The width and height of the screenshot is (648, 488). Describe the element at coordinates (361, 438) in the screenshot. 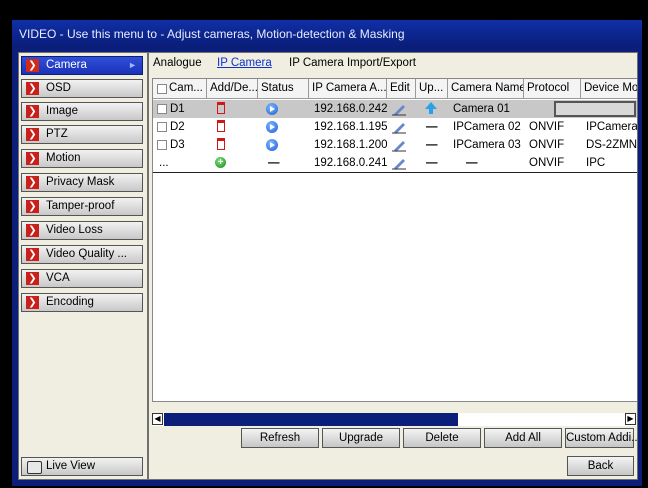

I see `upgrade-button: Upgrade` at that location.